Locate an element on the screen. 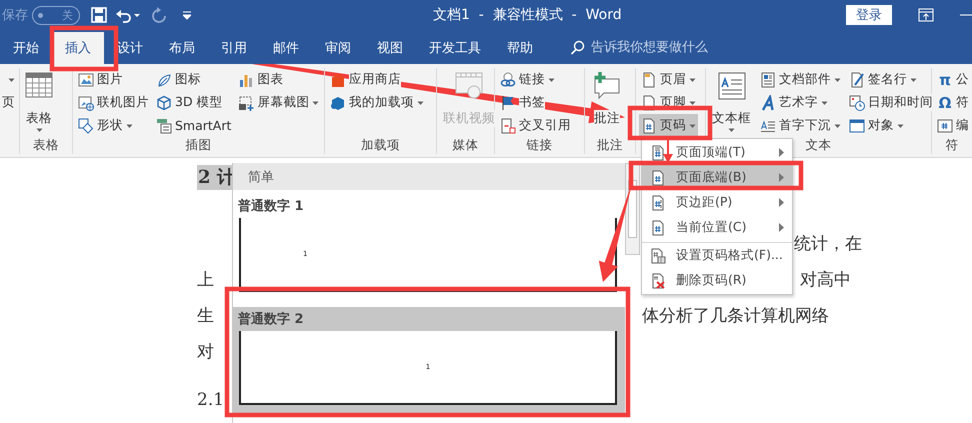 This screenshot has height=423, width=972. document-parts-icon is located at coordinates (768, 80).